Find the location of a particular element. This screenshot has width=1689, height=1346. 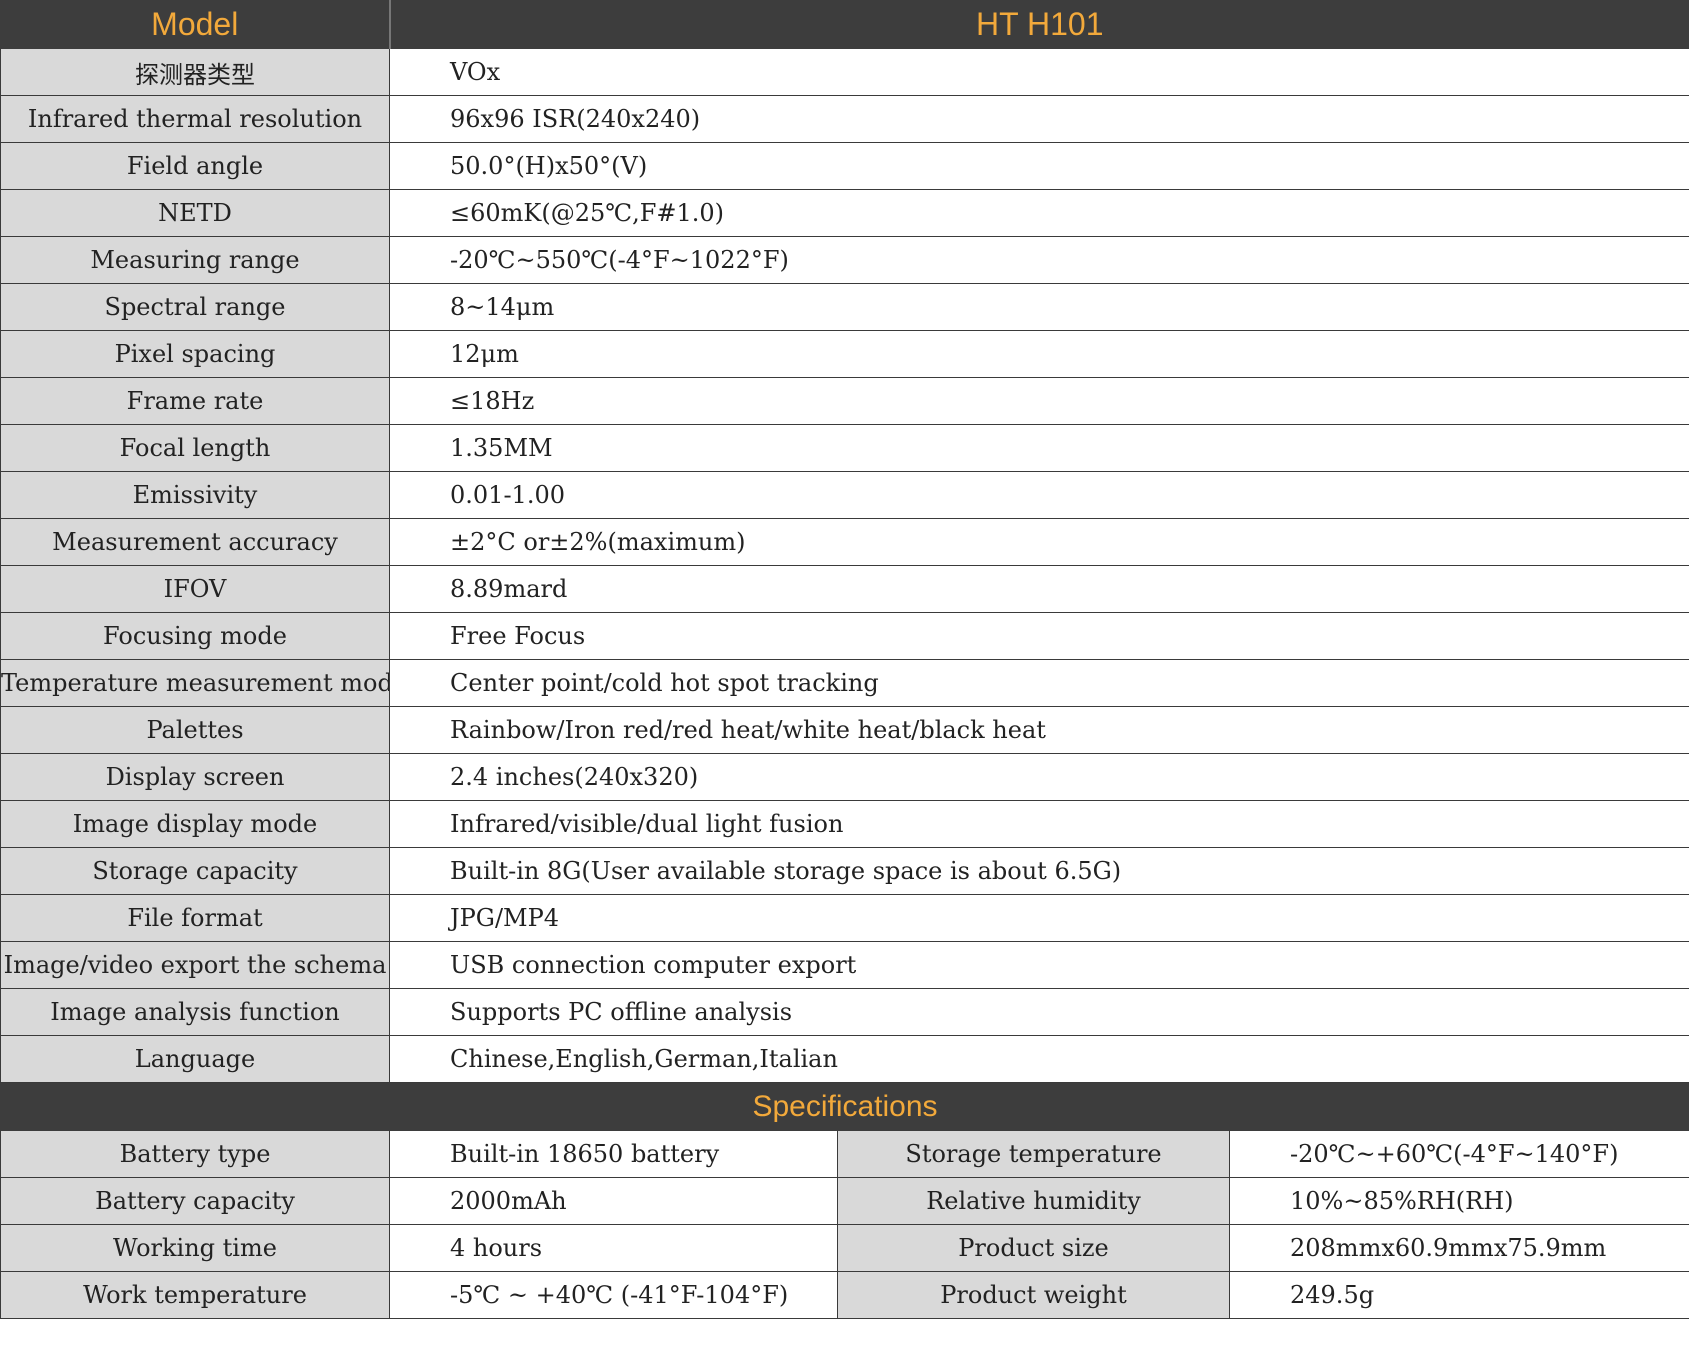

spec-label: Product weight is located at coordinates (1033, 1295).